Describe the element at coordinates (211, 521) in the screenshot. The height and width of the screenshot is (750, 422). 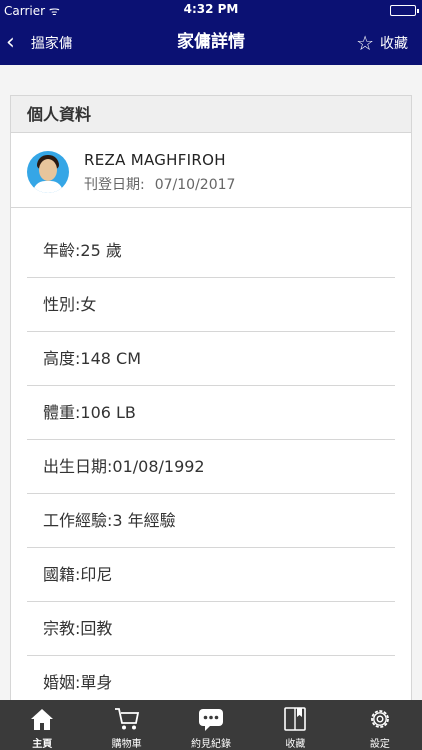
I see `detail-row-experience: 工作經驗:3 年經驗` at that location.